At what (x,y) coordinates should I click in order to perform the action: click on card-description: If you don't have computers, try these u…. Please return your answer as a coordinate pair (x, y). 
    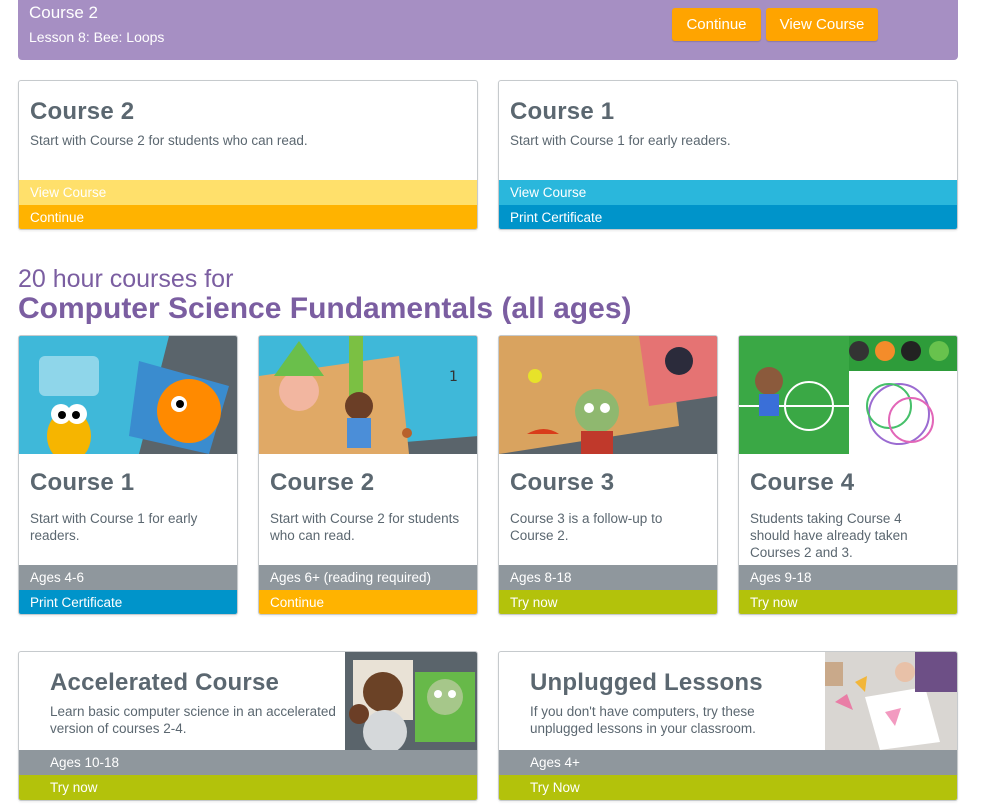
    Looking at the image, I should click on (643, 720).